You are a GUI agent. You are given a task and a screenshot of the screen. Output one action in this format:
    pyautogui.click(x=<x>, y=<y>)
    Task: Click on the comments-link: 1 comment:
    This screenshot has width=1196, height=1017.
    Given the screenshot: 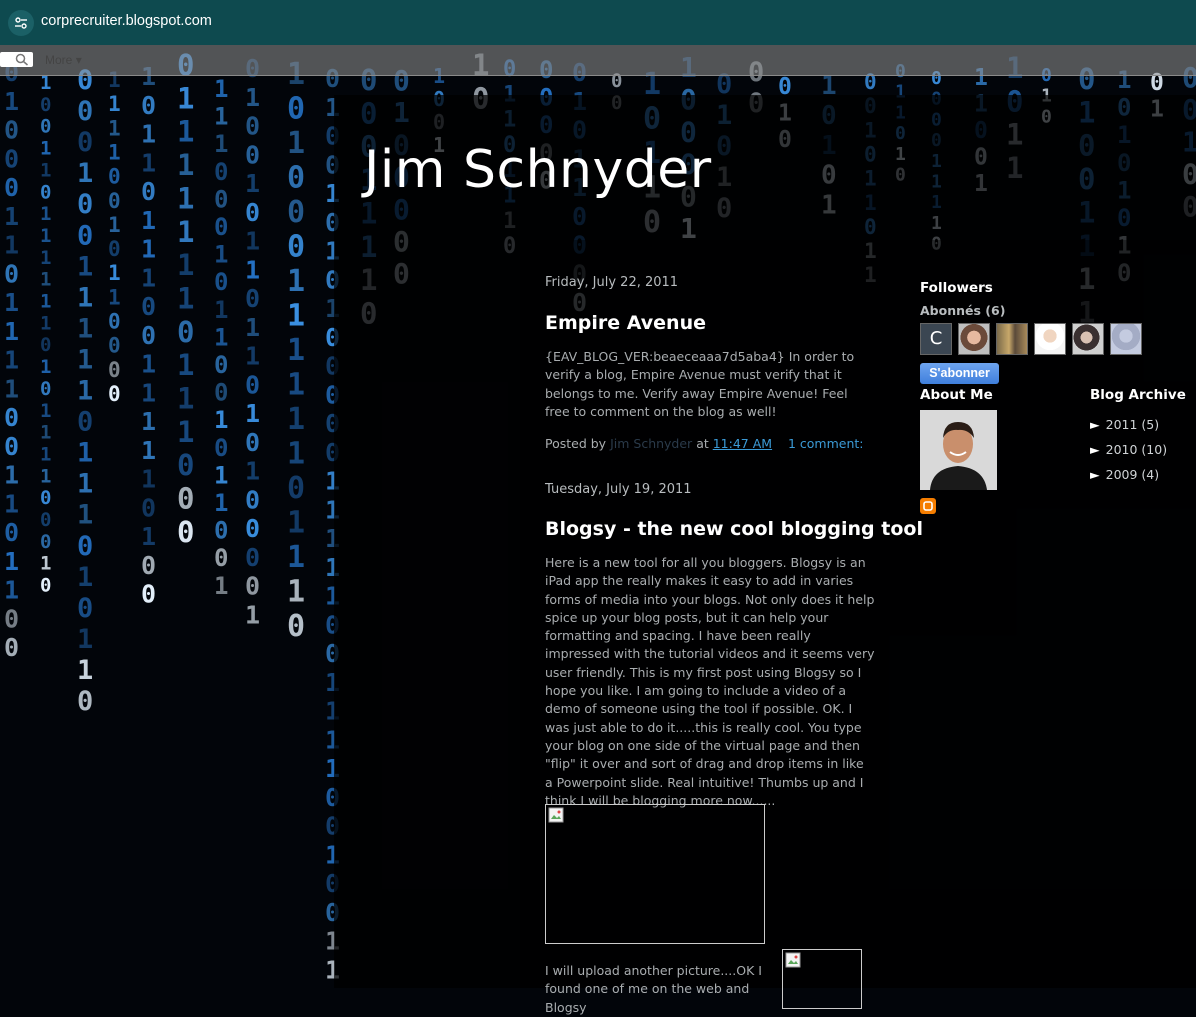 What is the action you would take?
    pyautogui.click(x=826, y=443)
    